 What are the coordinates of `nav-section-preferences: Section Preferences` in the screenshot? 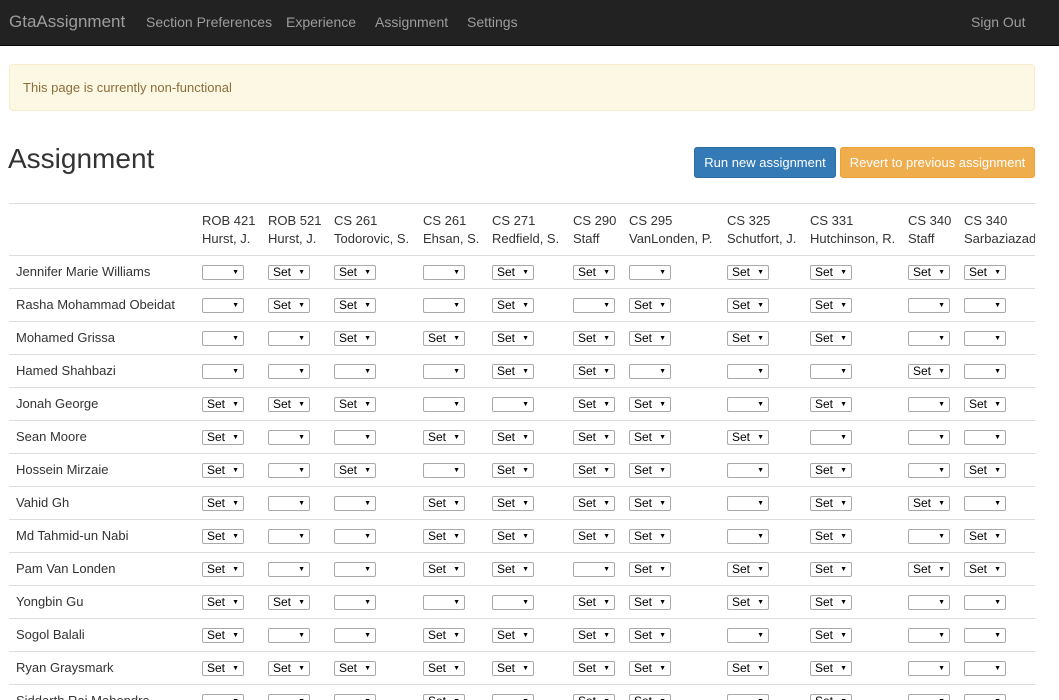 It's located at (209, 22).